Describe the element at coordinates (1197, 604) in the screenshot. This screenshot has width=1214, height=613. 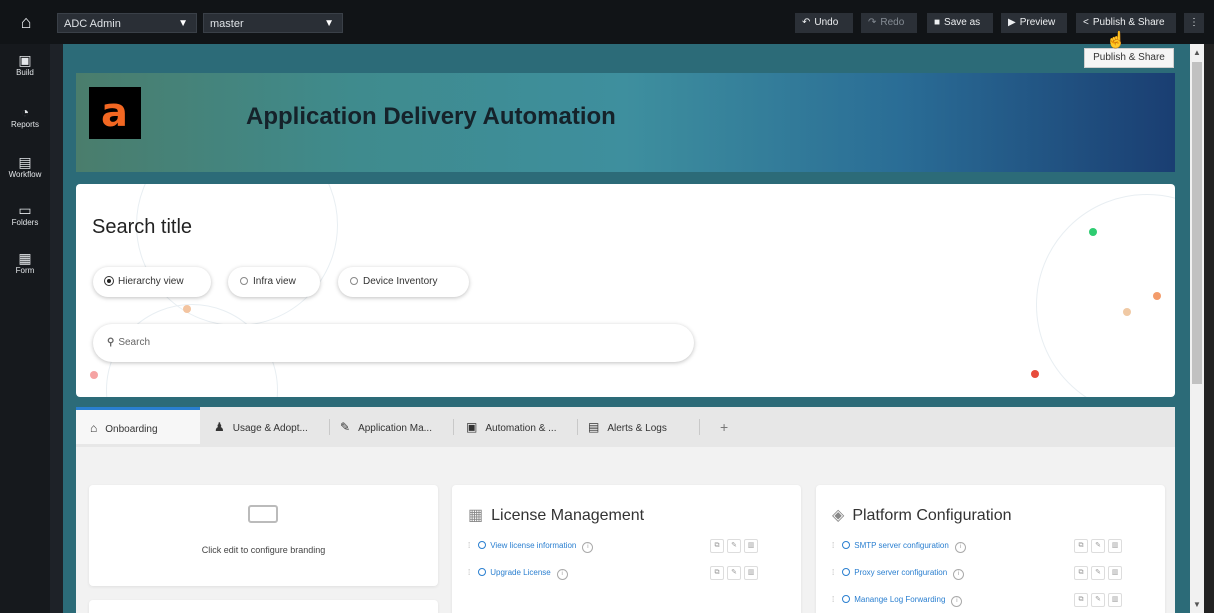
I see `scroll-down-icon: ▼` at that location.